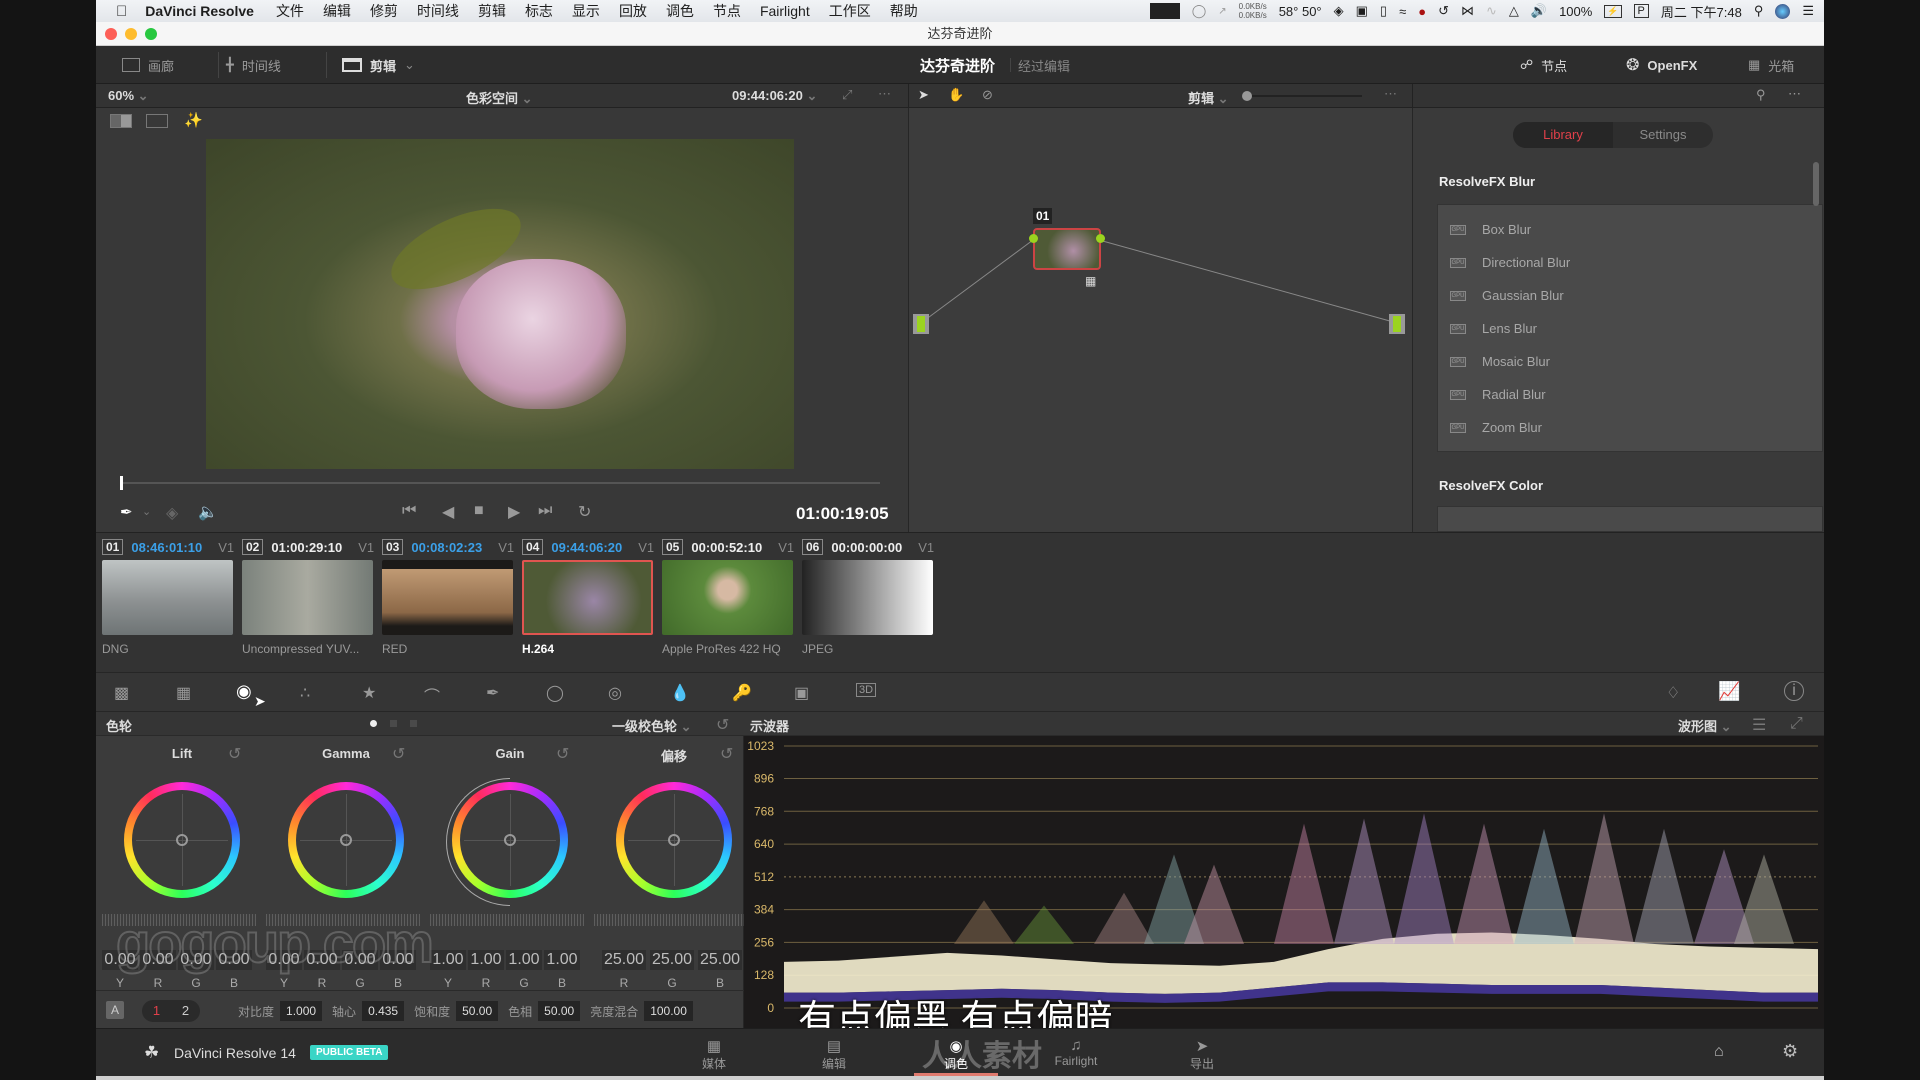 Image resolution: width=1920 pixels, height=1080 pixels. I want to click on page-tab-color: ◉ 调色, so click(956, 1057).